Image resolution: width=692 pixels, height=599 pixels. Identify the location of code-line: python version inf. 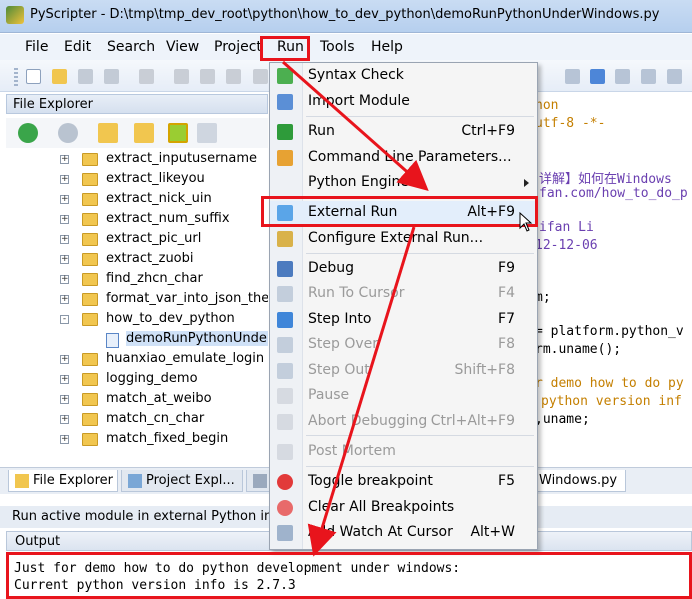
(611, 401).